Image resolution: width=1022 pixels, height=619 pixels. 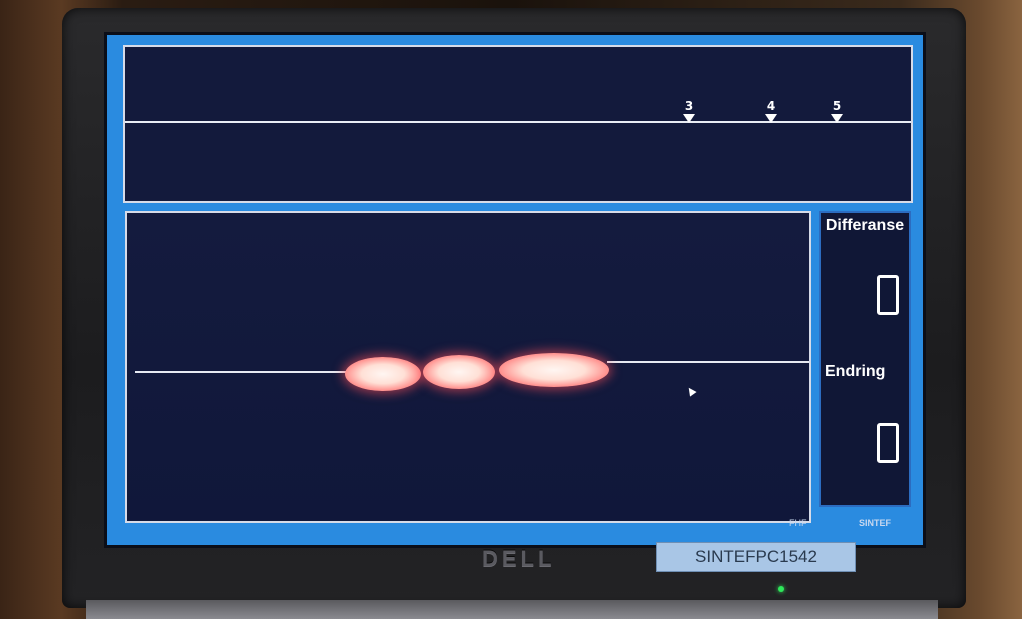 I want to click on mouse-cursor-icon, so click(x=691, y=391).